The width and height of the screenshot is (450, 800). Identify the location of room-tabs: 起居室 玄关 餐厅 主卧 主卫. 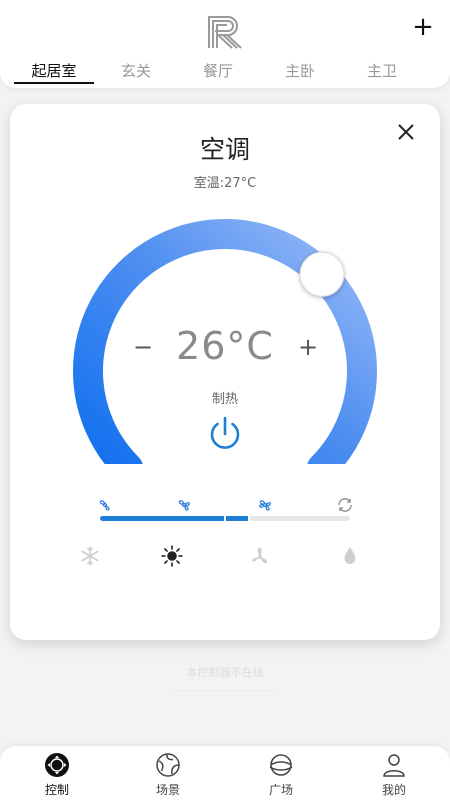
(225, 72).